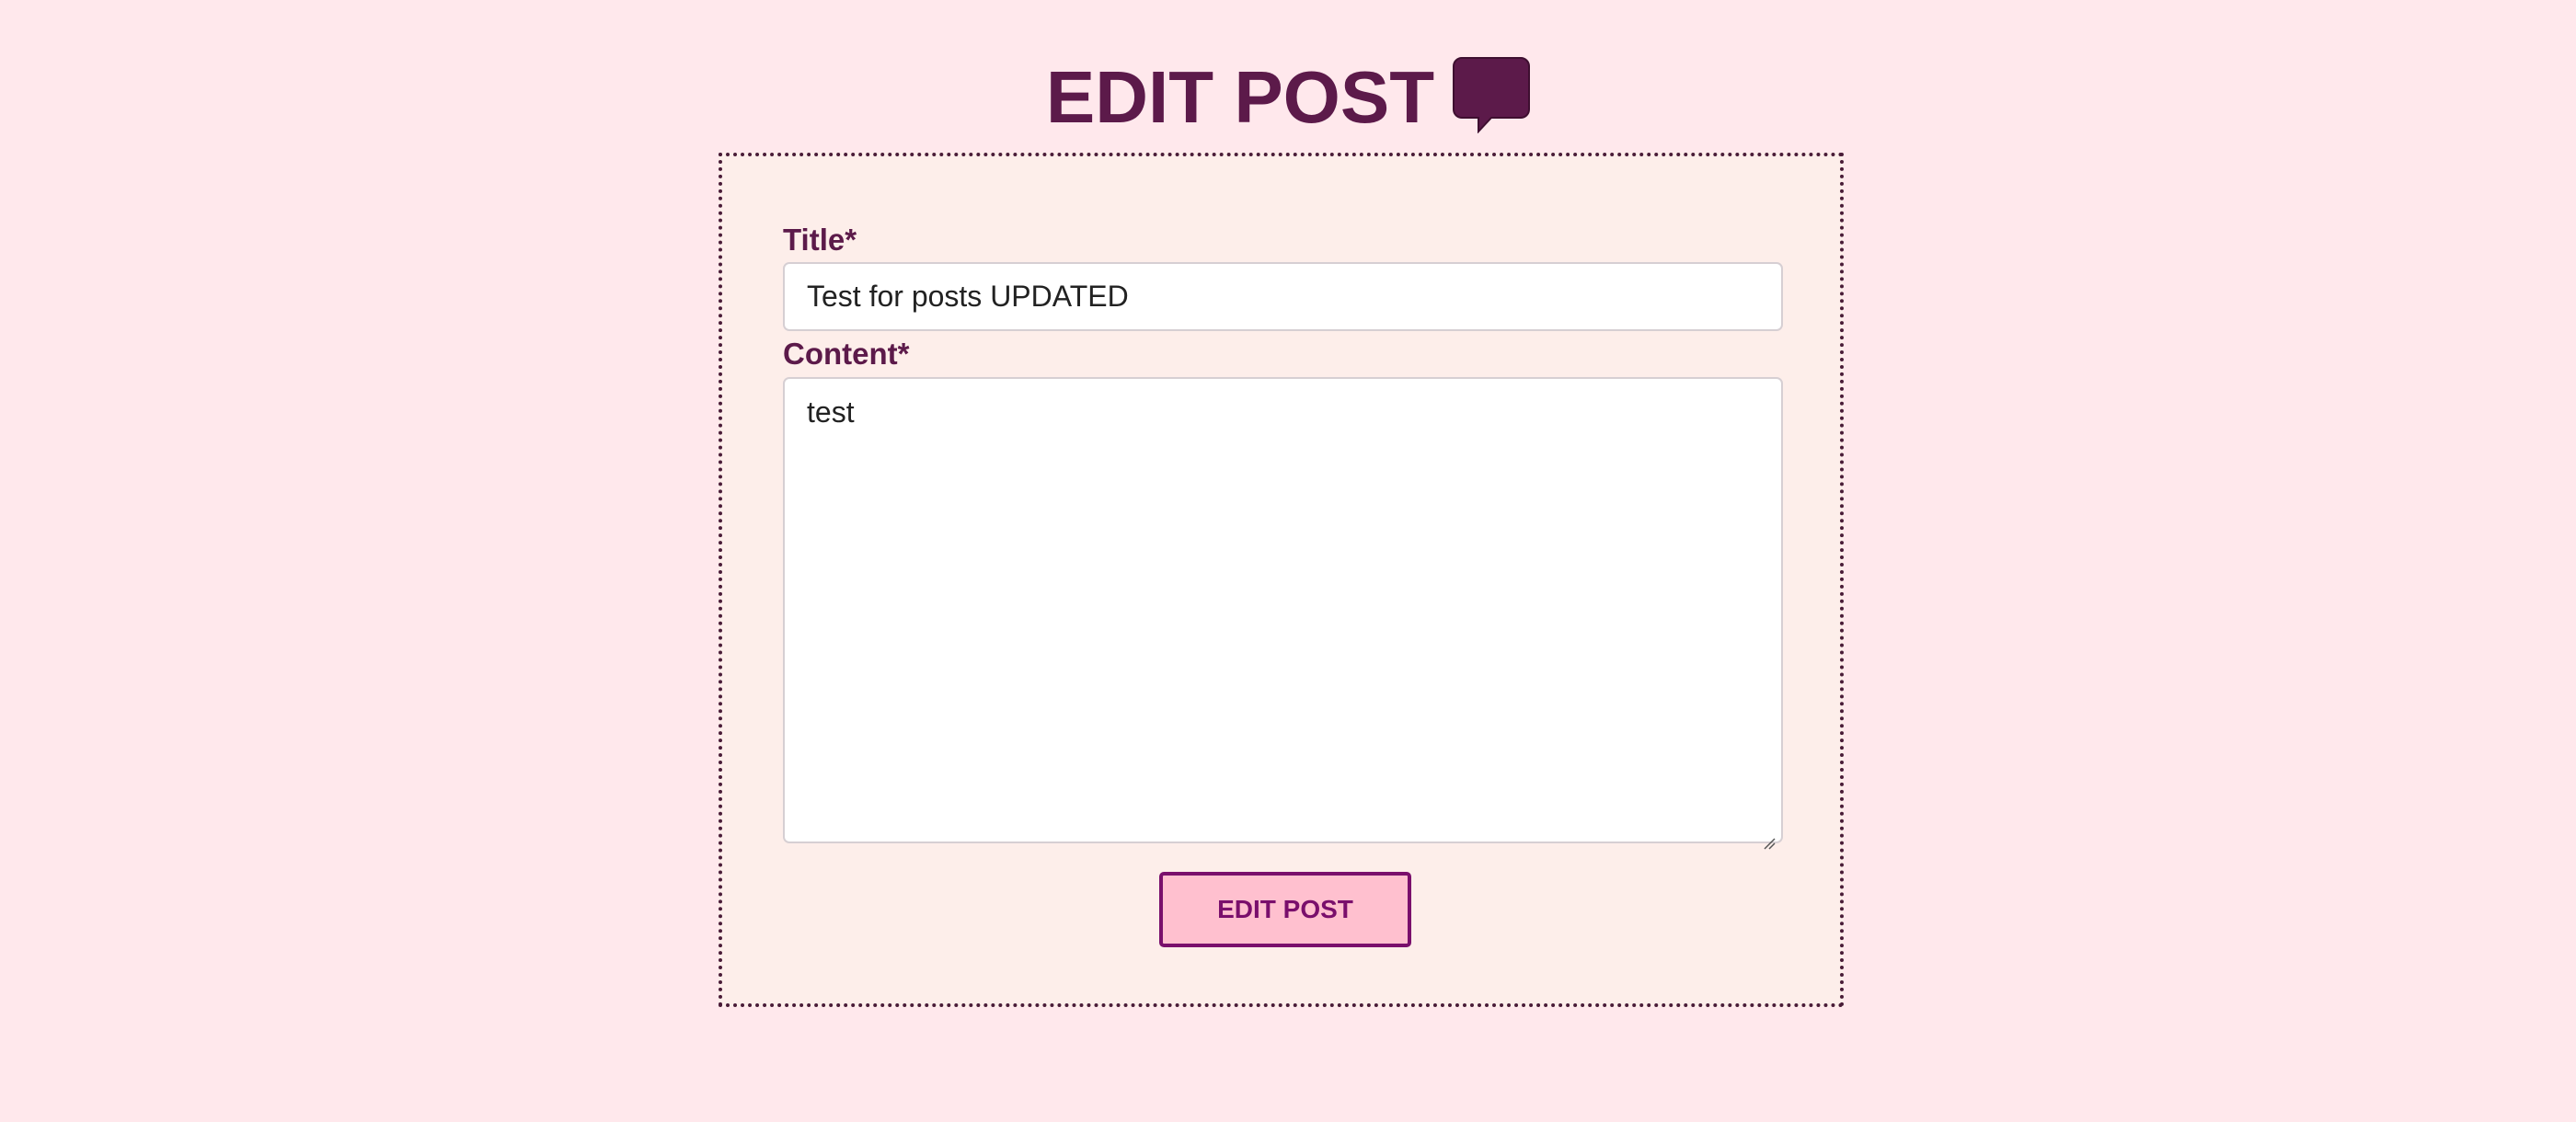  I want to click on content-textarea-value: test, so click(831, 412).